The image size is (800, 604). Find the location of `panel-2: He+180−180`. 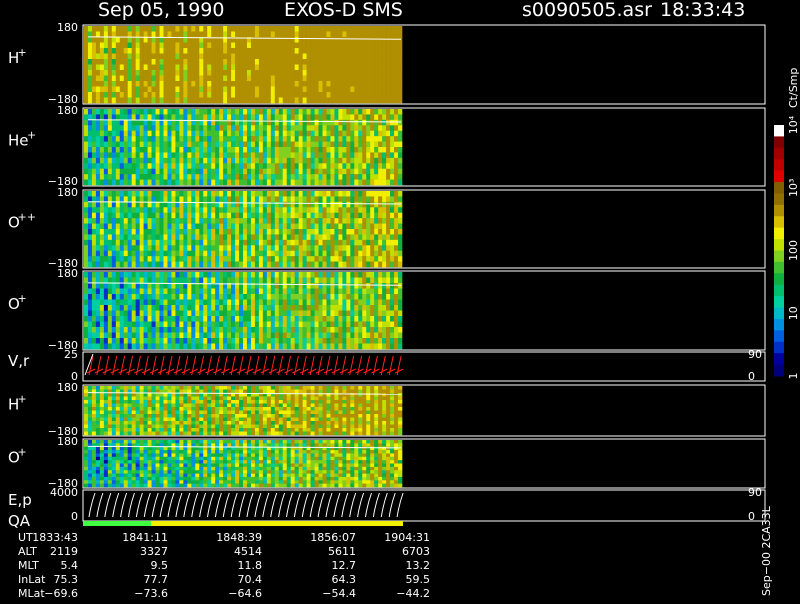

panel-2: He+180−180 is located at coordinates (387, 146).